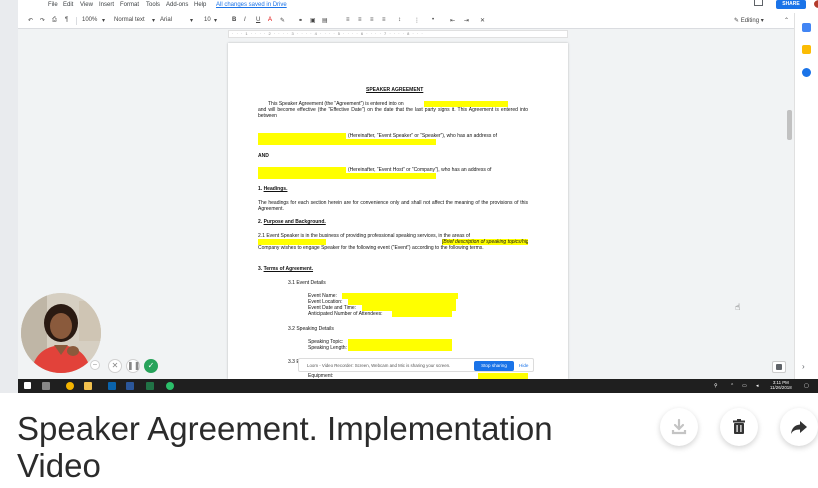  Describe the element at coordinates (129, 5) in the screenshot. I see `menu-format: Format` at that location.